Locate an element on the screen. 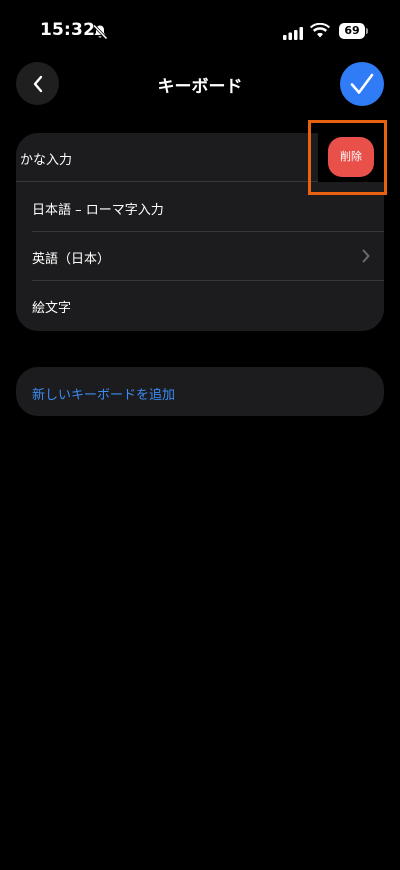 This screenshot has width=400, height=870. chevron-left-icon is located at coordinates (37, 83).